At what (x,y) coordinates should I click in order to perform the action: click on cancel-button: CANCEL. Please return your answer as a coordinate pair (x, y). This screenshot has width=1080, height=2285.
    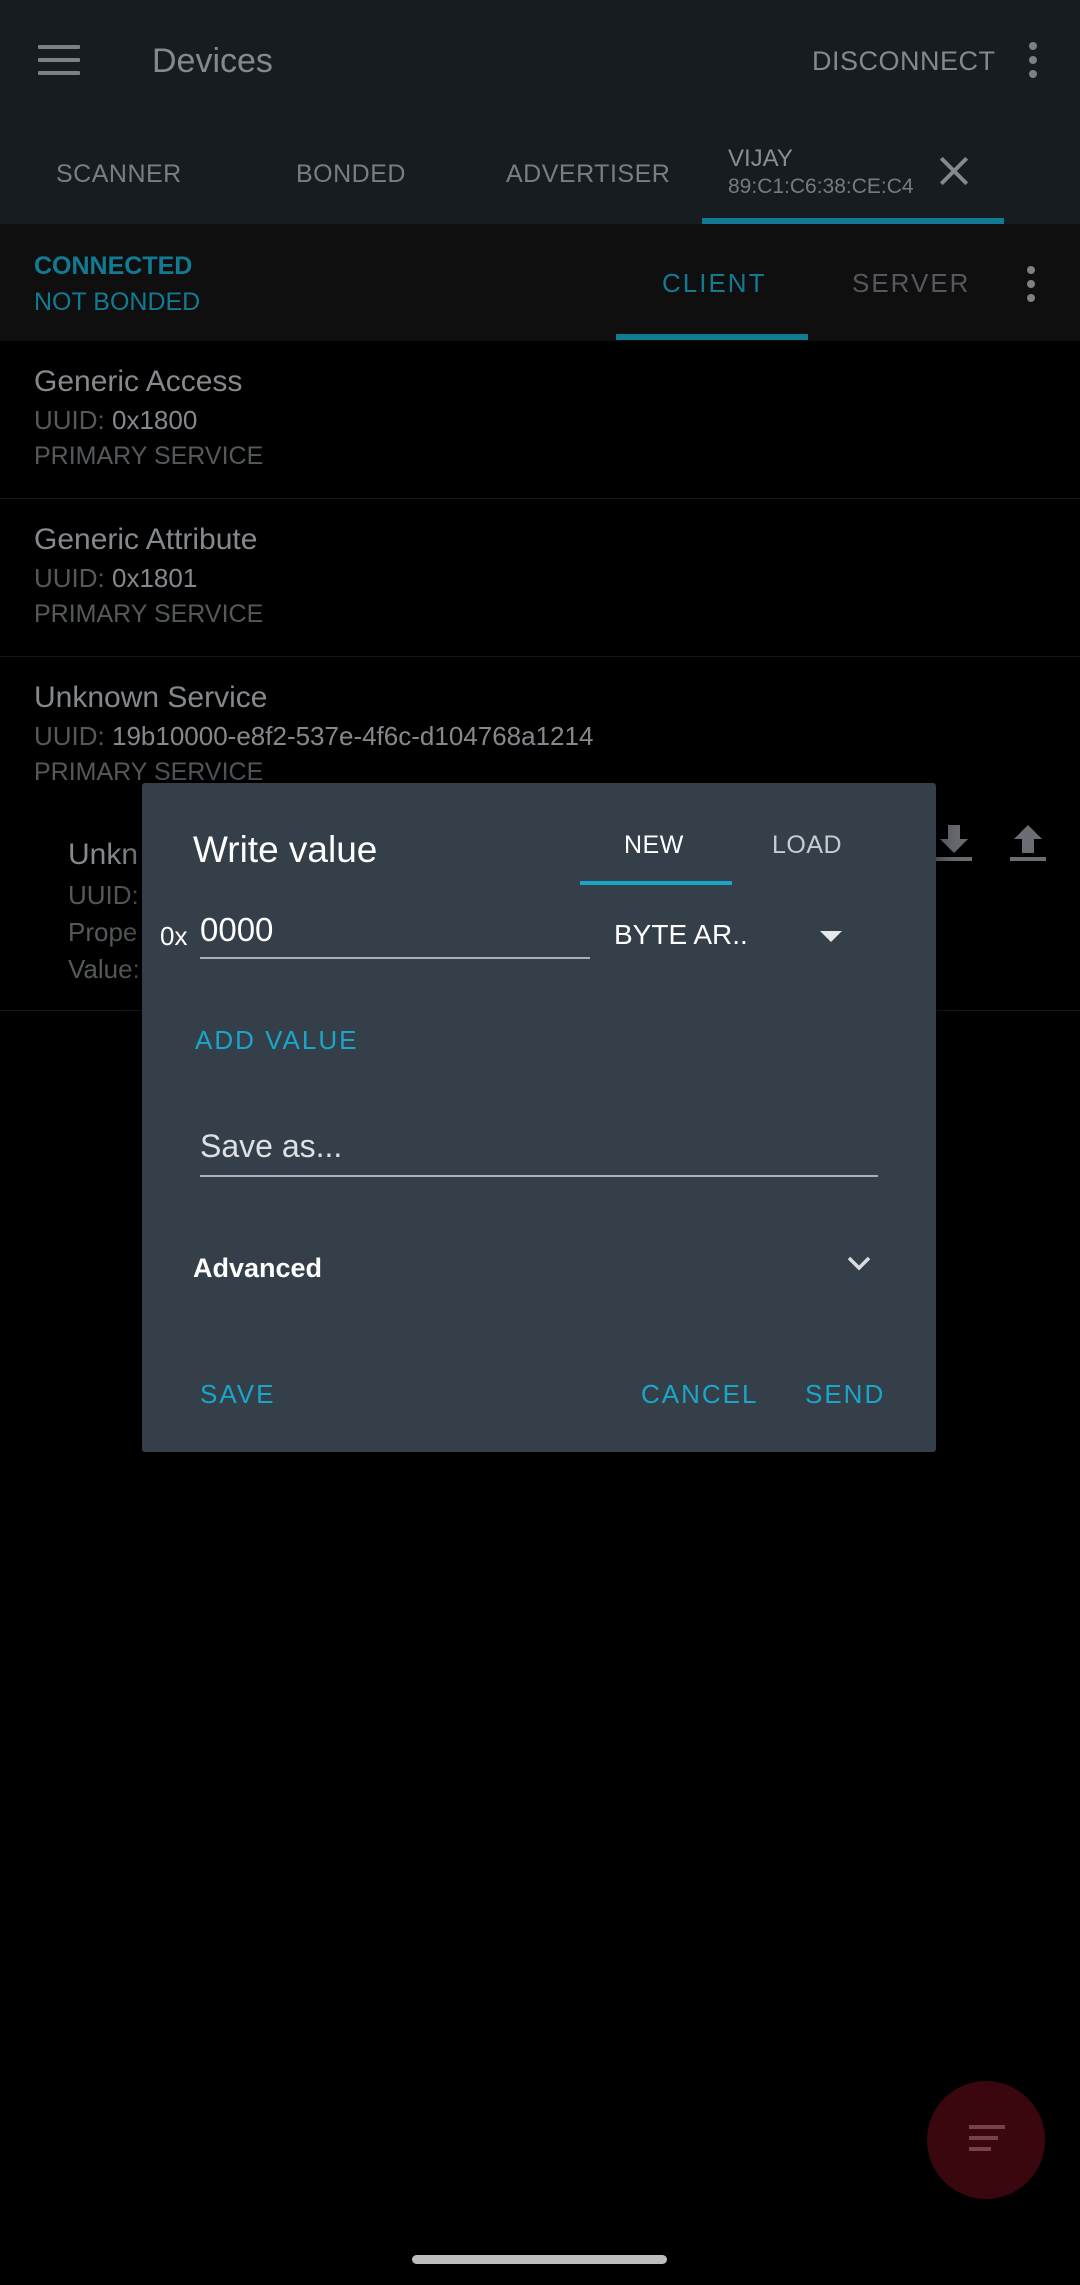
    Looking at the image, I should click on (699, 1394).